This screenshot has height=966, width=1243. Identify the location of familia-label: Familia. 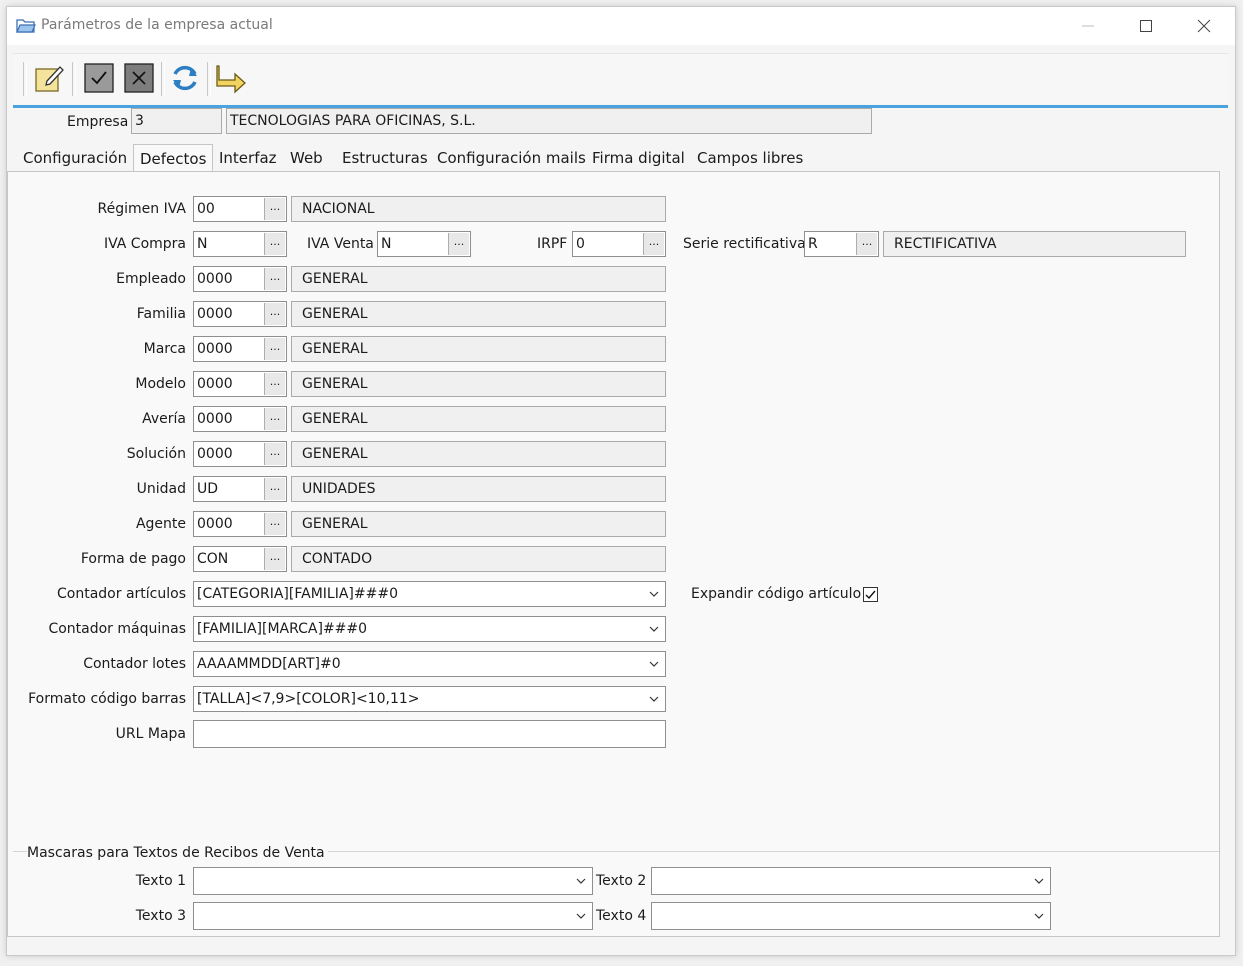
(161, 314).